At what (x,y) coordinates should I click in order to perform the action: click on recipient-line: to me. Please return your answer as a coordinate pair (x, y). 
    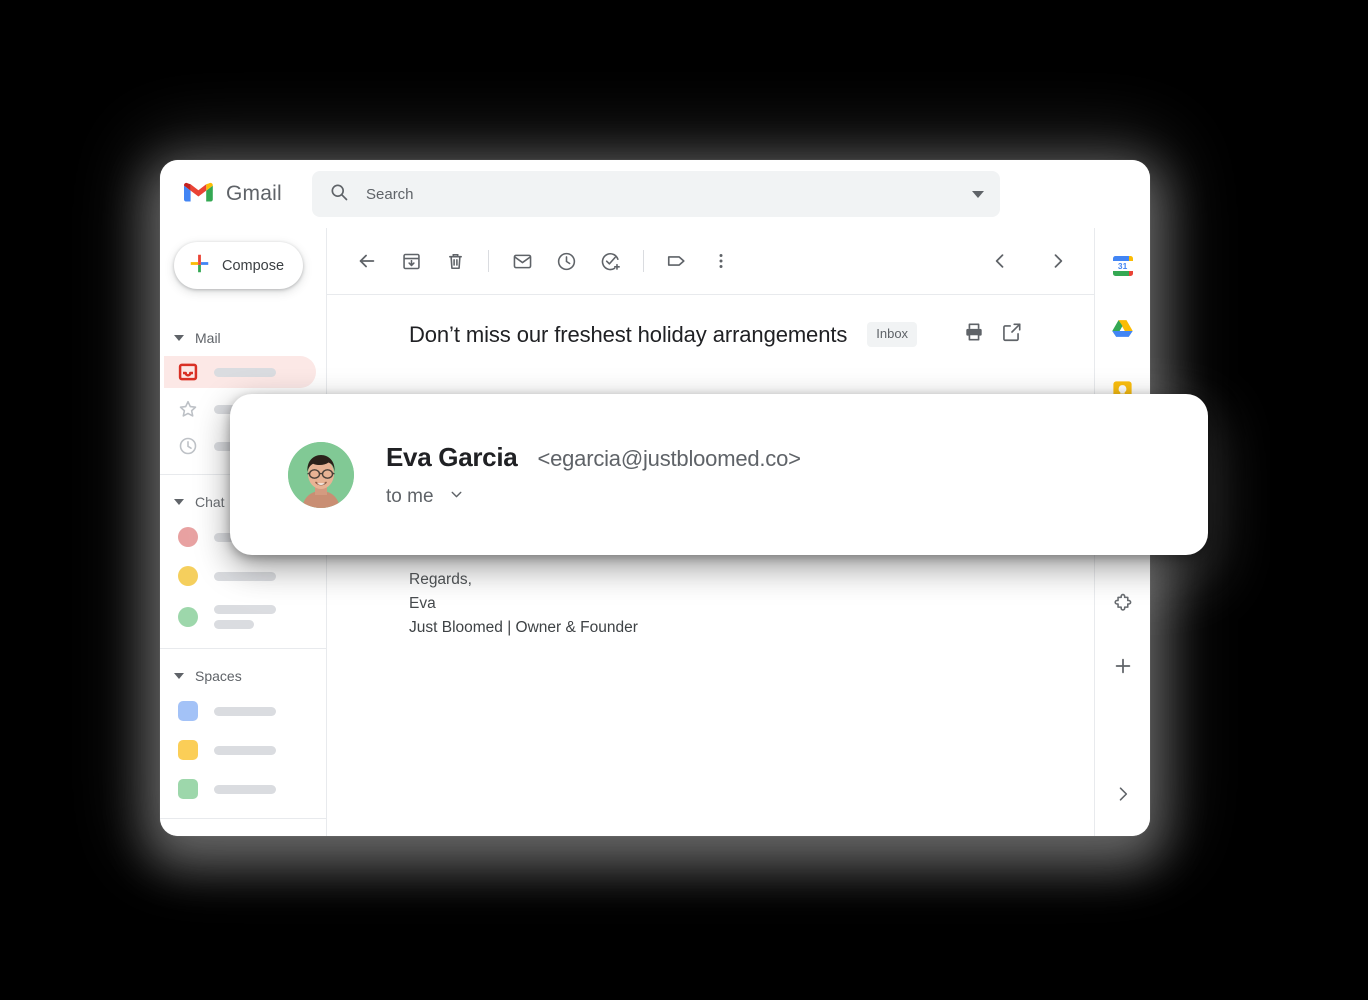
    Looking at the image, I should click on (593, 497).